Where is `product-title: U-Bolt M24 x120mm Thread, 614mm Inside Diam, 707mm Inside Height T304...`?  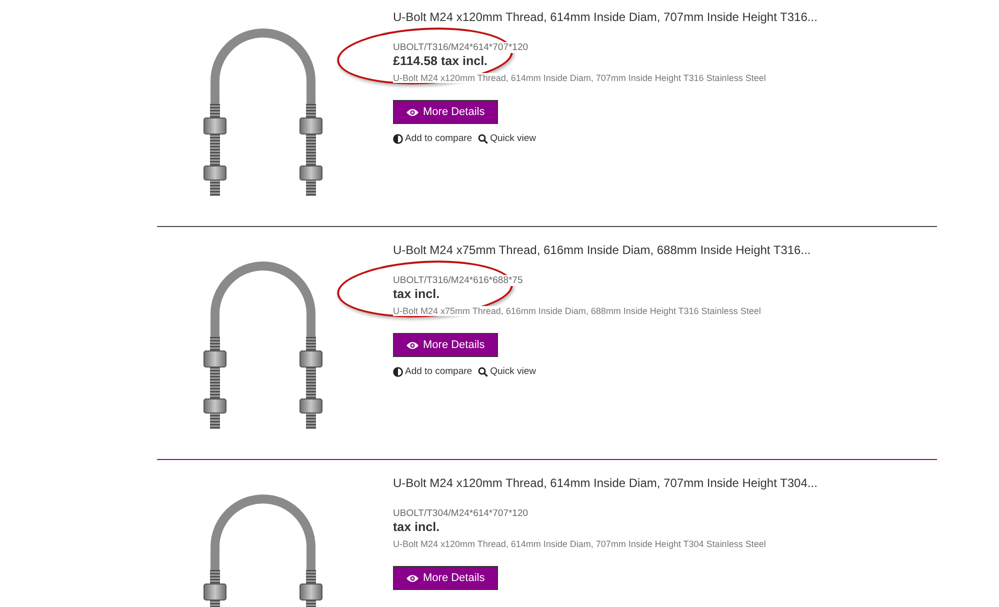 product-title: U-Bolt M24 x120mm Thread, 614mm Inside Diam, 707mm Inside Height T304... is located at coordinates (605, 483).